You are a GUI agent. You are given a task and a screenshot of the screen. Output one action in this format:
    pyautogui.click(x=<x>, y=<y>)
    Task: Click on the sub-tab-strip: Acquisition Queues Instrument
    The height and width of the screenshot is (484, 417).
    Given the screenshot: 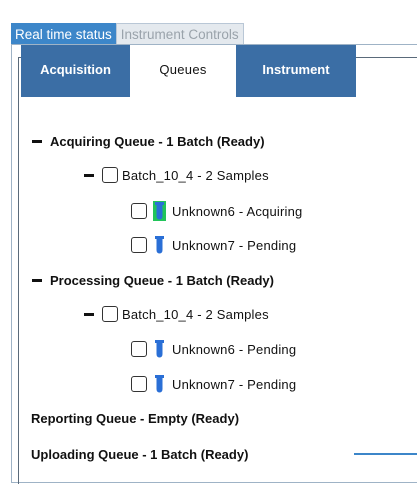 What is the action you would take?
    pyautogui.click(x=188, y=71)
    